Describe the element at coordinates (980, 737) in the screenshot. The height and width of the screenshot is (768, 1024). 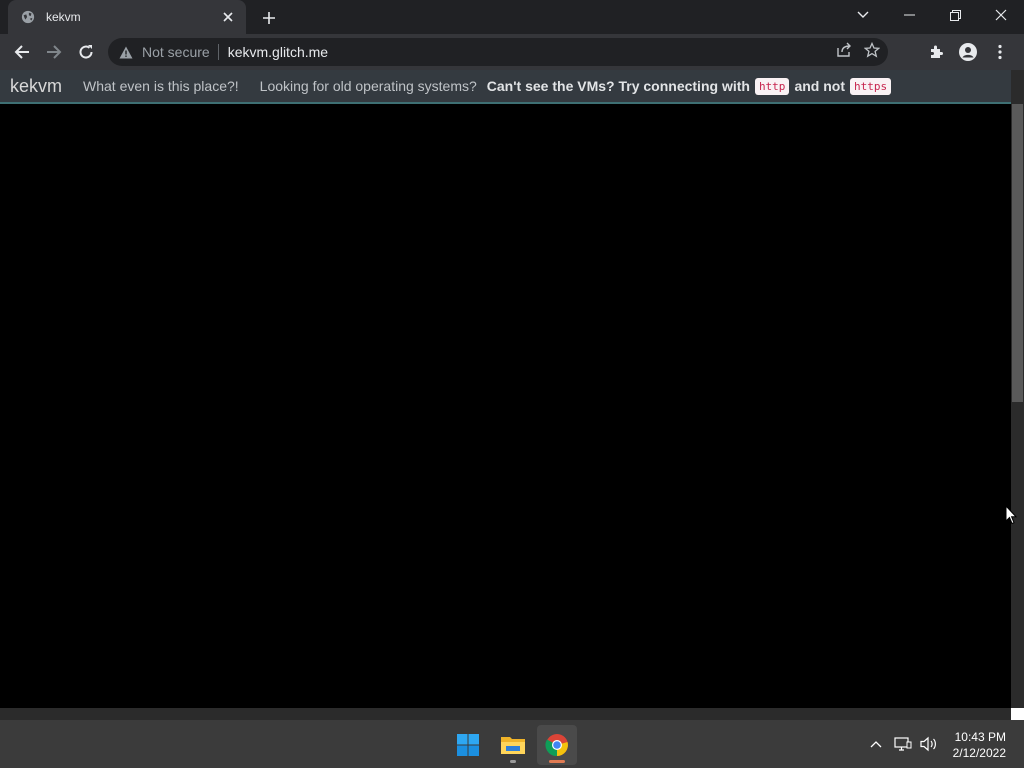
I see `clock-time: 10:43 PM` at that location.